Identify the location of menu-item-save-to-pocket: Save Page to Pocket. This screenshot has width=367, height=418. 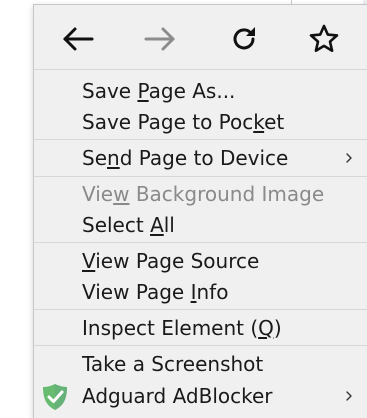
(200, 122).